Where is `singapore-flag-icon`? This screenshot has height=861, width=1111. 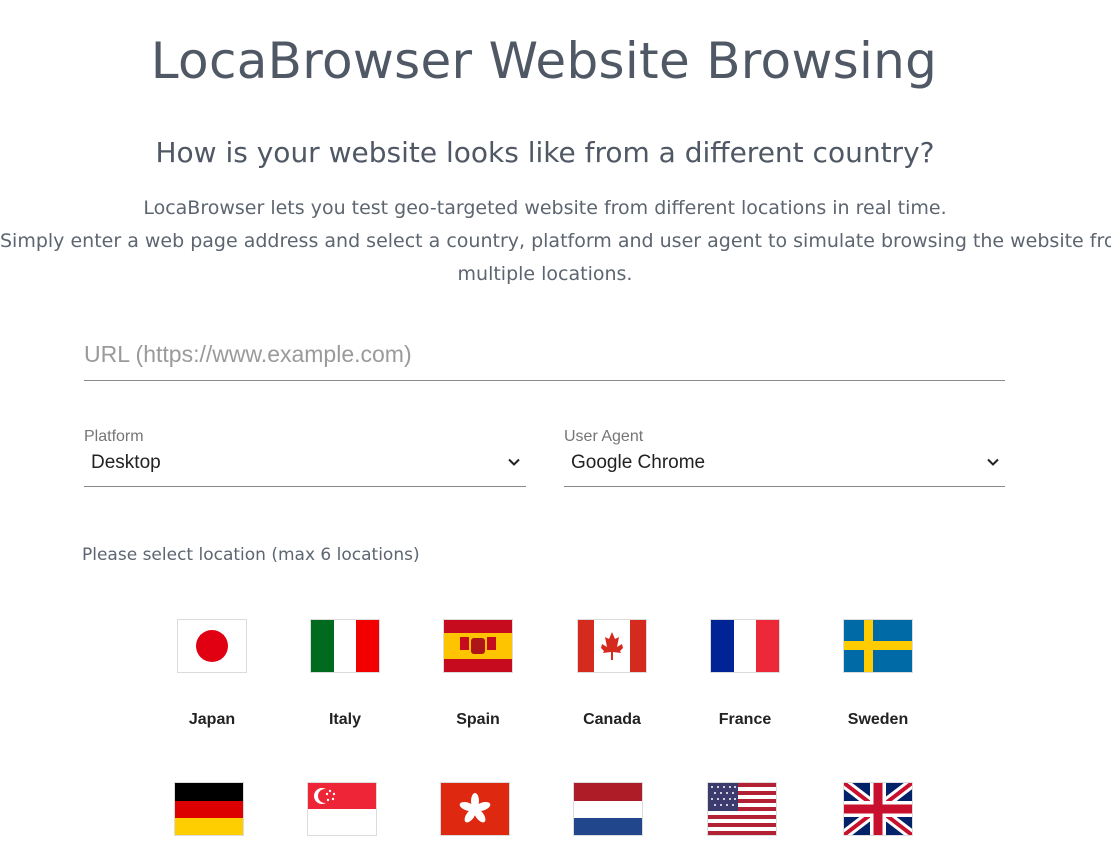 singapore-flag-icon is located at coordinates (342, 809).